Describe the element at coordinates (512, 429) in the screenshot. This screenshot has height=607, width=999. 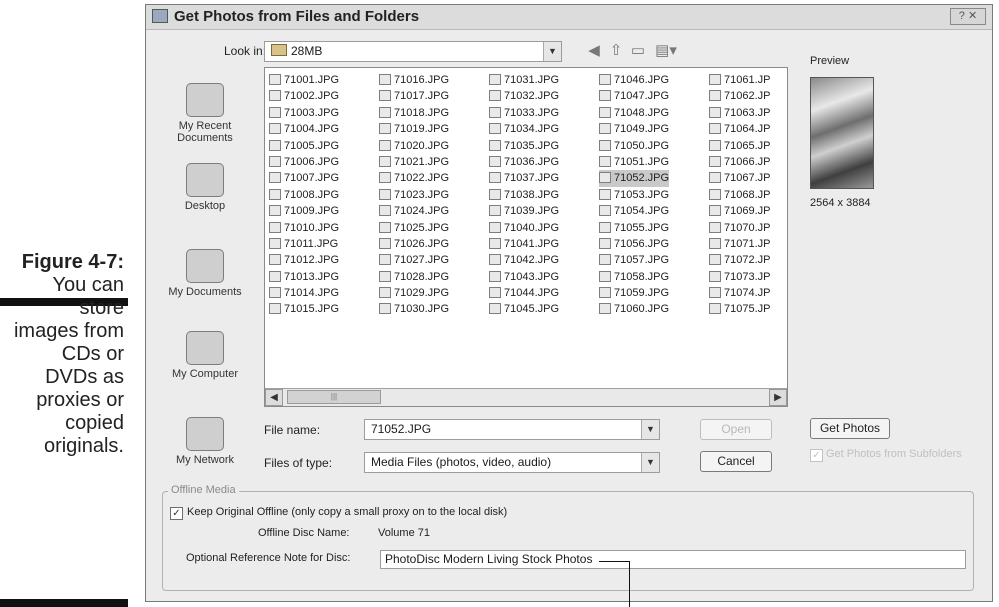
I see `file-name-combo: 71052.JPG ▼` at that location.